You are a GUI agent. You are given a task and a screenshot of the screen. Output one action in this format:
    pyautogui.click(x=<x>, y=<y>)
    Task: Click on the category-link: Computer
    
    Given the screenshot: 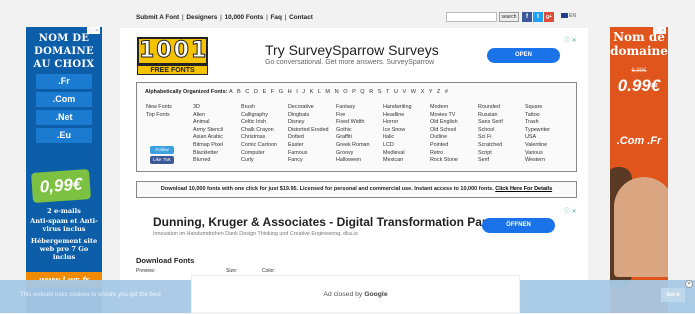 What is the action you would take?
    pyautogui.click(x=259, y=154)
    